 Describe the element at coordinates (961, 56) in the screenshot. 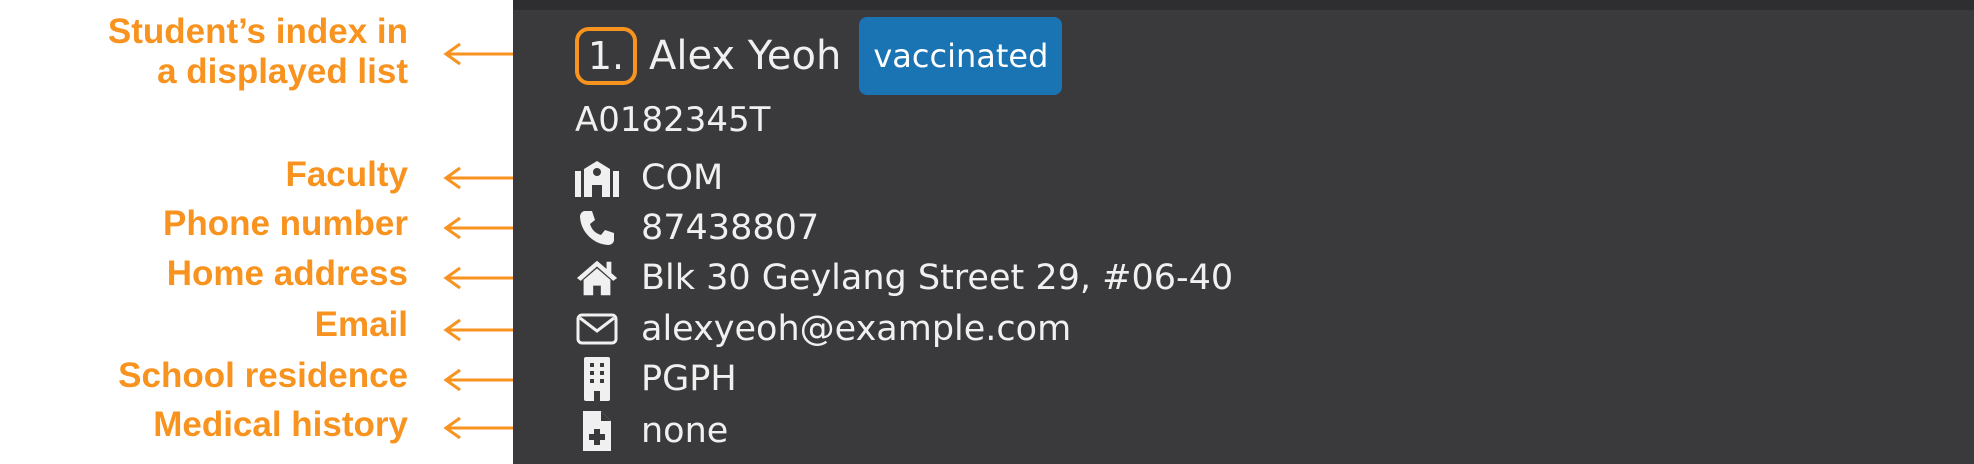

I see `vaccination-tag: vaccinated` at that location.